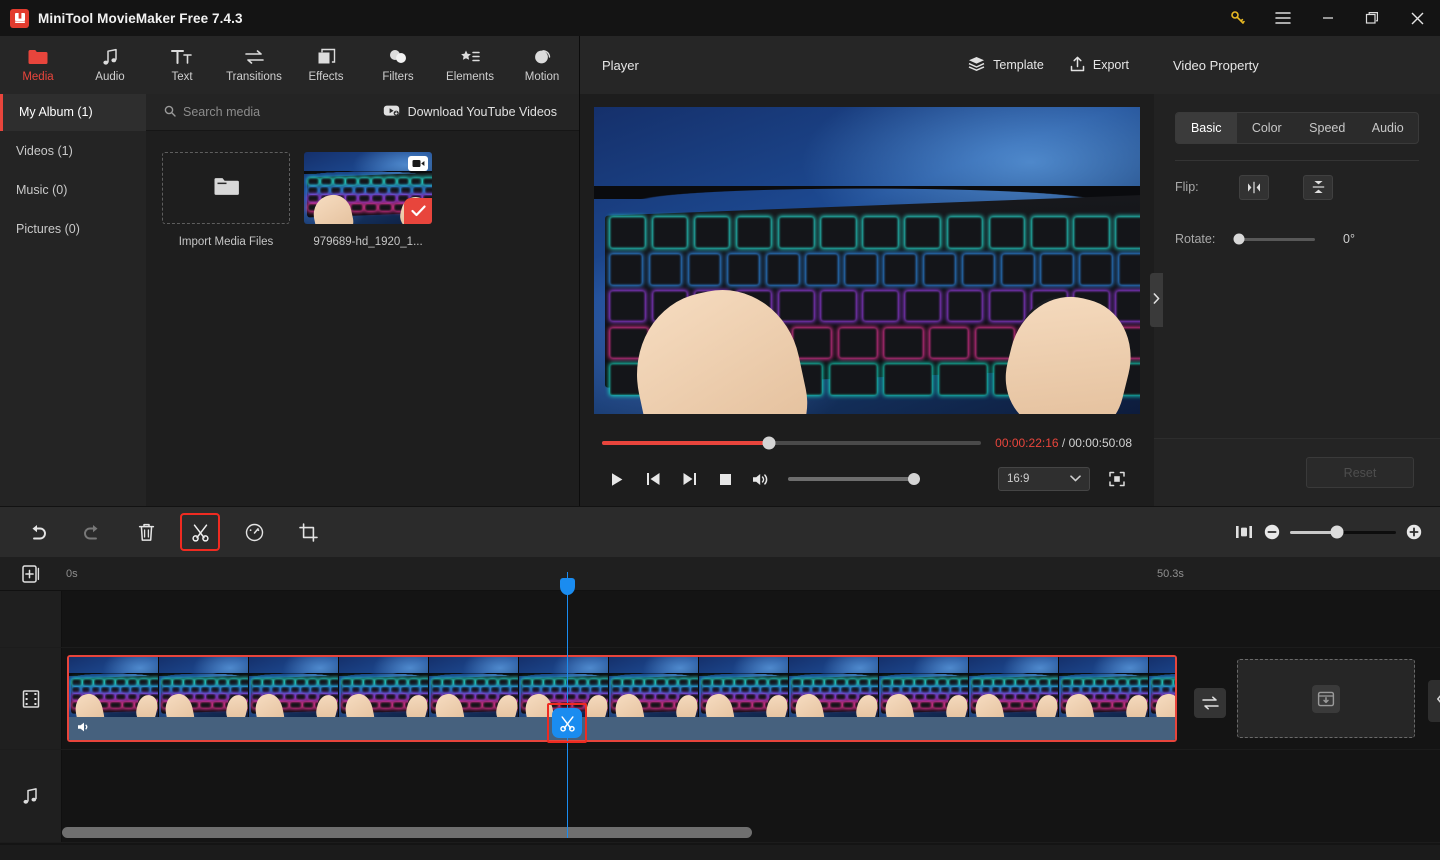  What do you see at coordinates (1327, 128) in the screenshot?
I see `tab-speed: Speed` at bounding box center [1327, 128].